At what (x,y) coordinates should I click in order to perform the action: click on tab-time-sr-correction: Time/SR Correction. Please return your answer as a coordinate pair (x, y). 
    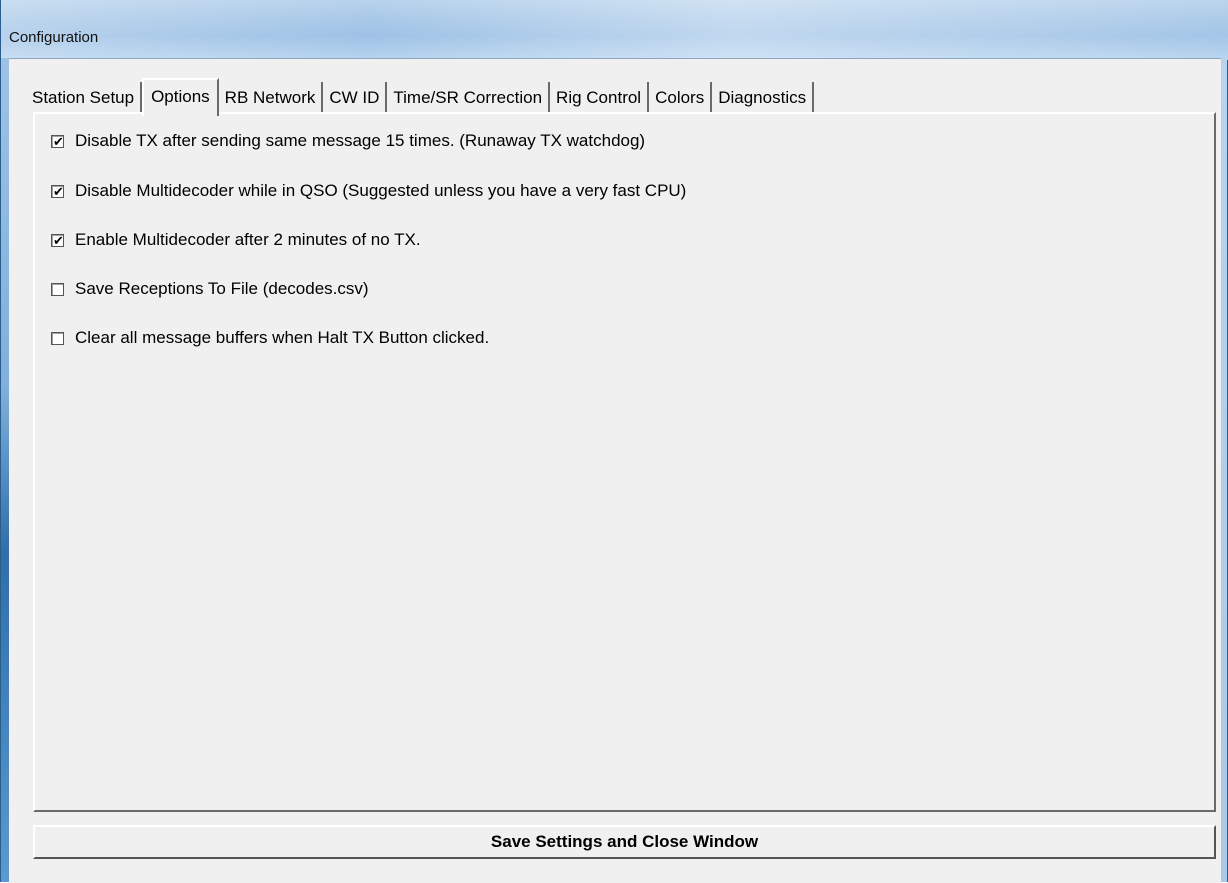
    Looking at the image, I should click on (469, 98).